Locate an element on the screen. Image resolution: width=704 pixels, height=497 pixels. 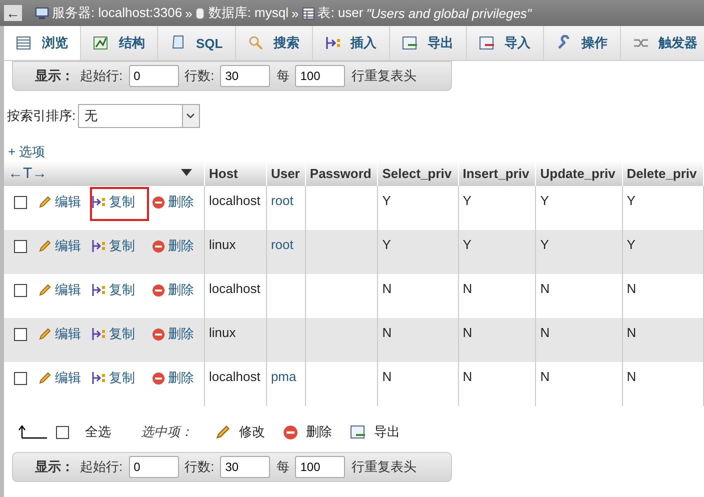
edit-button: 修改 is located at coordinates (240, 432).